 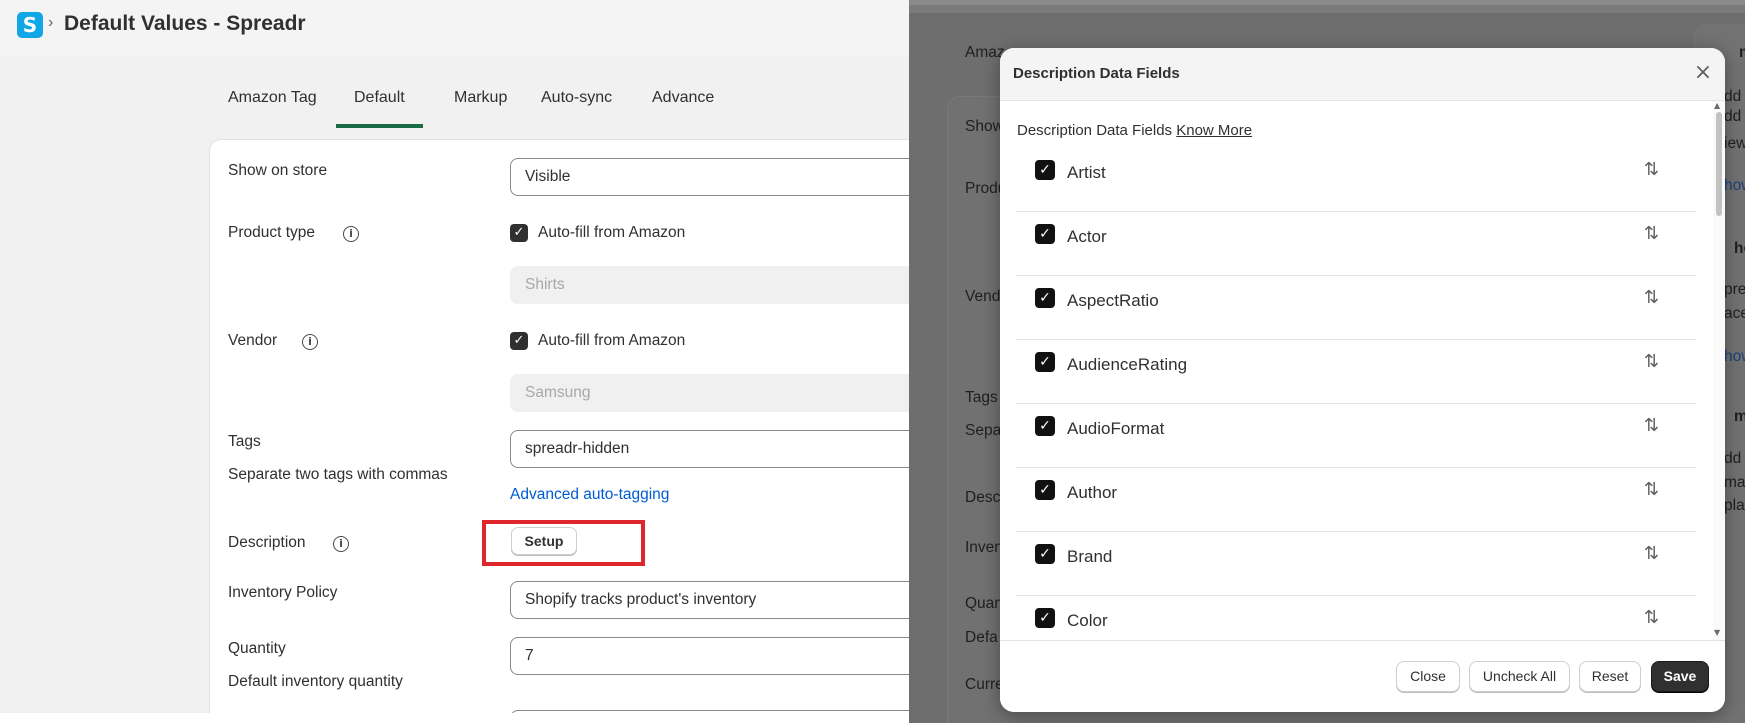 I want to click on vendor-autofill: ✓ Auto-fill from Amazon, so click(x=597, y=341).